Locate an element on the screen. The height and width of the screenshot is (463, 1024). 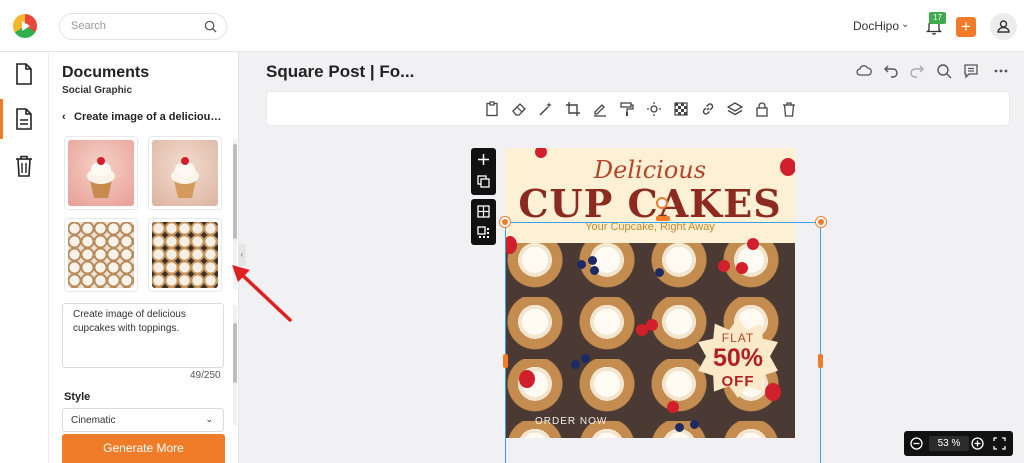
undo-icon is located at coordinates (891, 71).